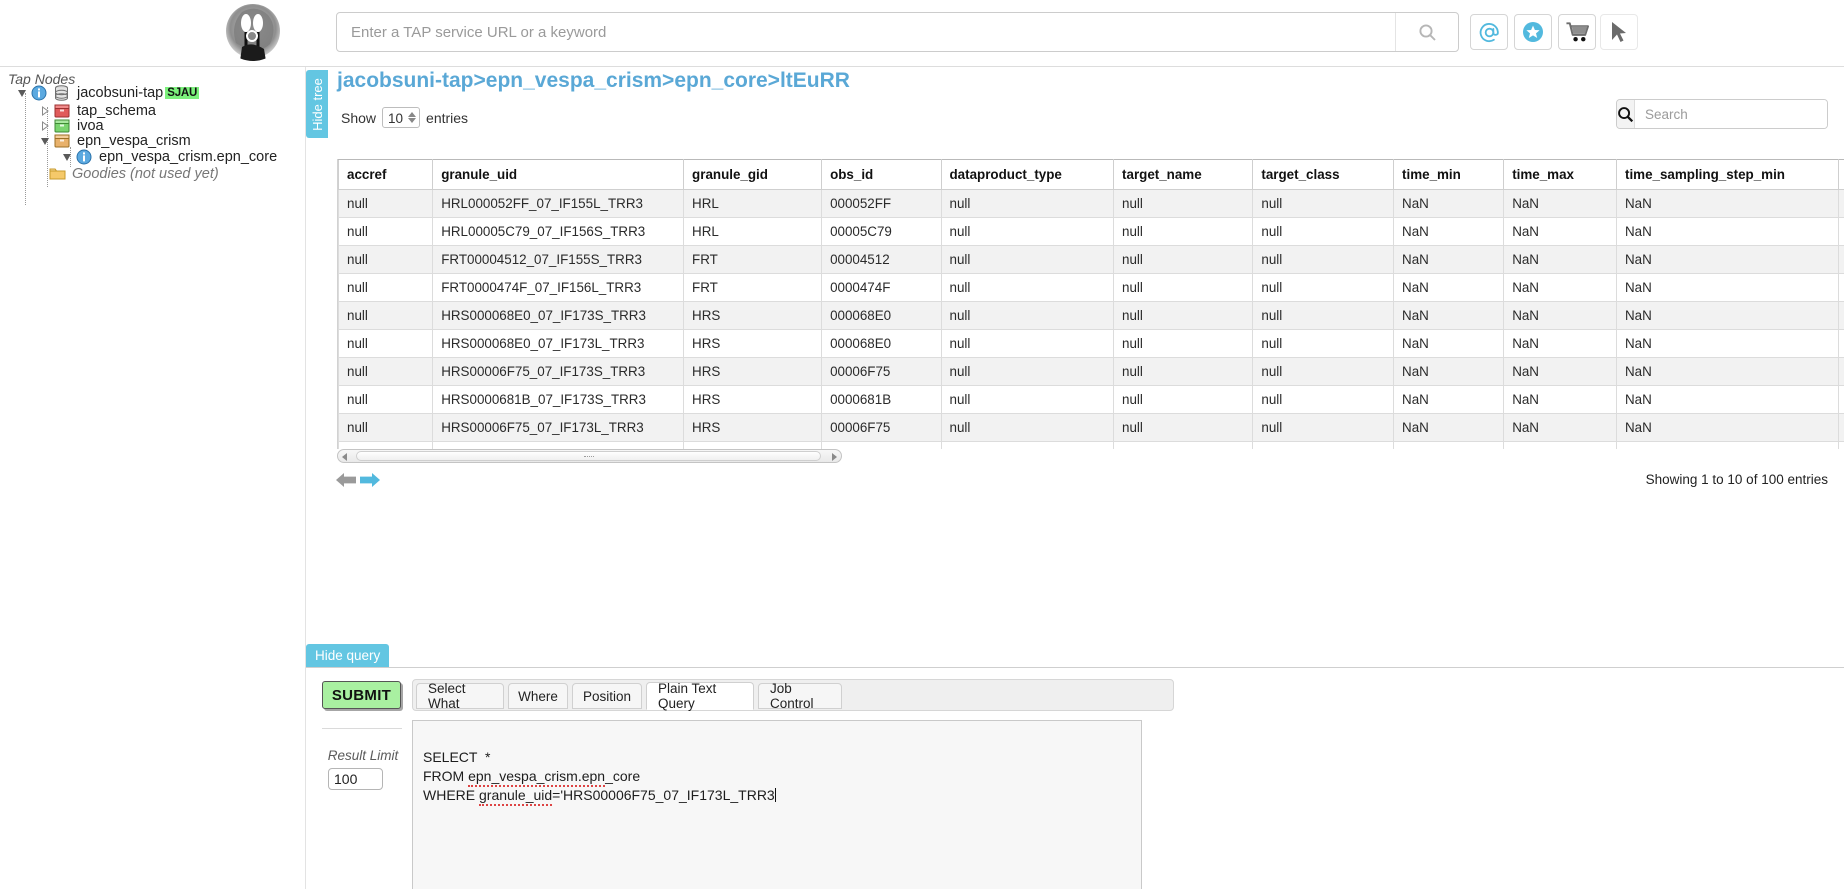 The height and width of the screenshot is (889, 1844). Describe the element at coordinates (1731, 114) in the screenshot. I see `table-search-input` at that location.